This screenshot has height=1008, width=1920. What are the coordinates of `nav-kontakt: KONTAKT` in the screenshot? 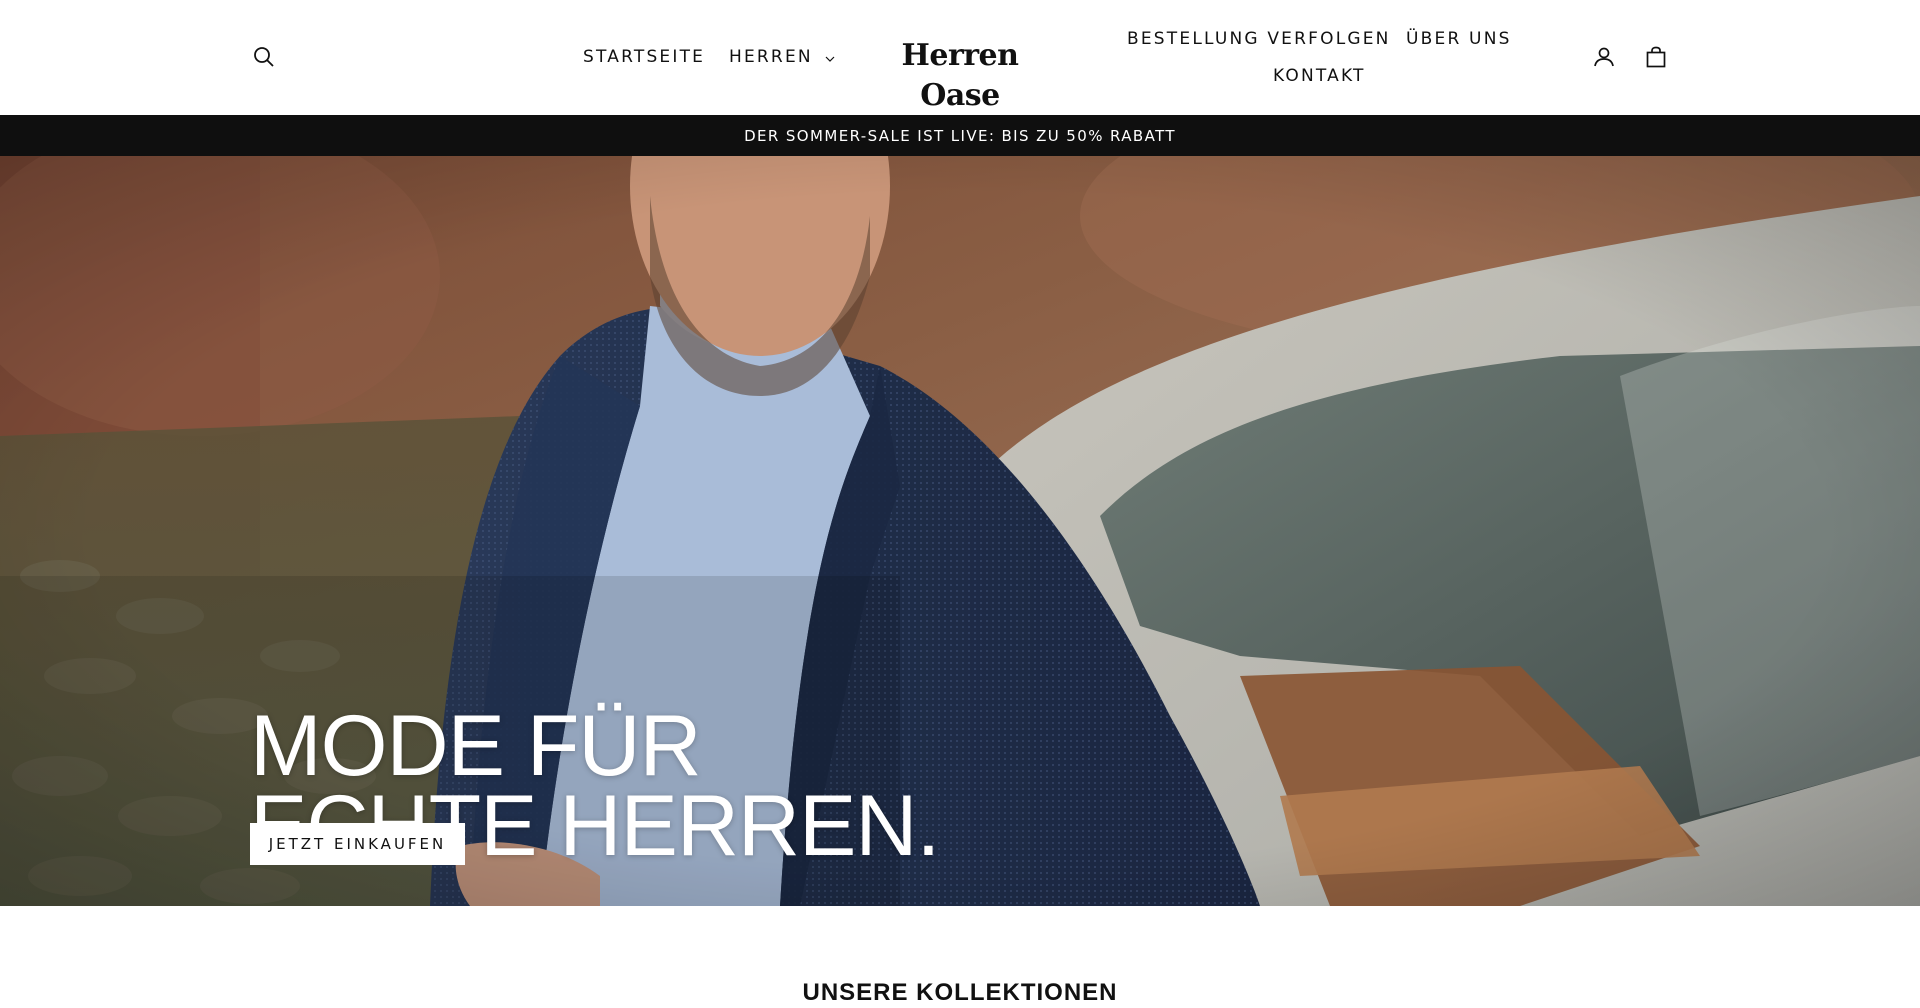 It's located at (1319, 76).